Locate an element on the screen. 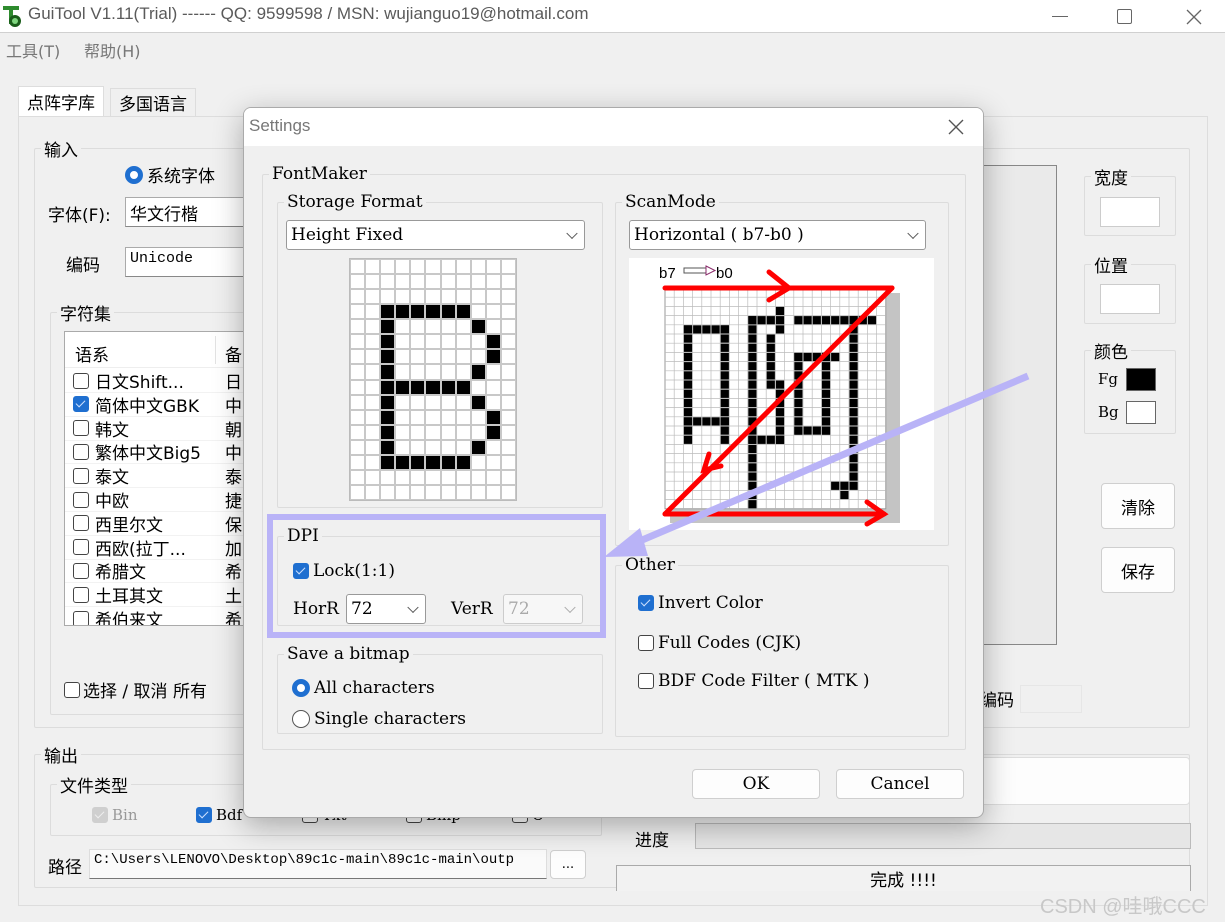  annotation-highlight-box is located at coordinates (436, 576).